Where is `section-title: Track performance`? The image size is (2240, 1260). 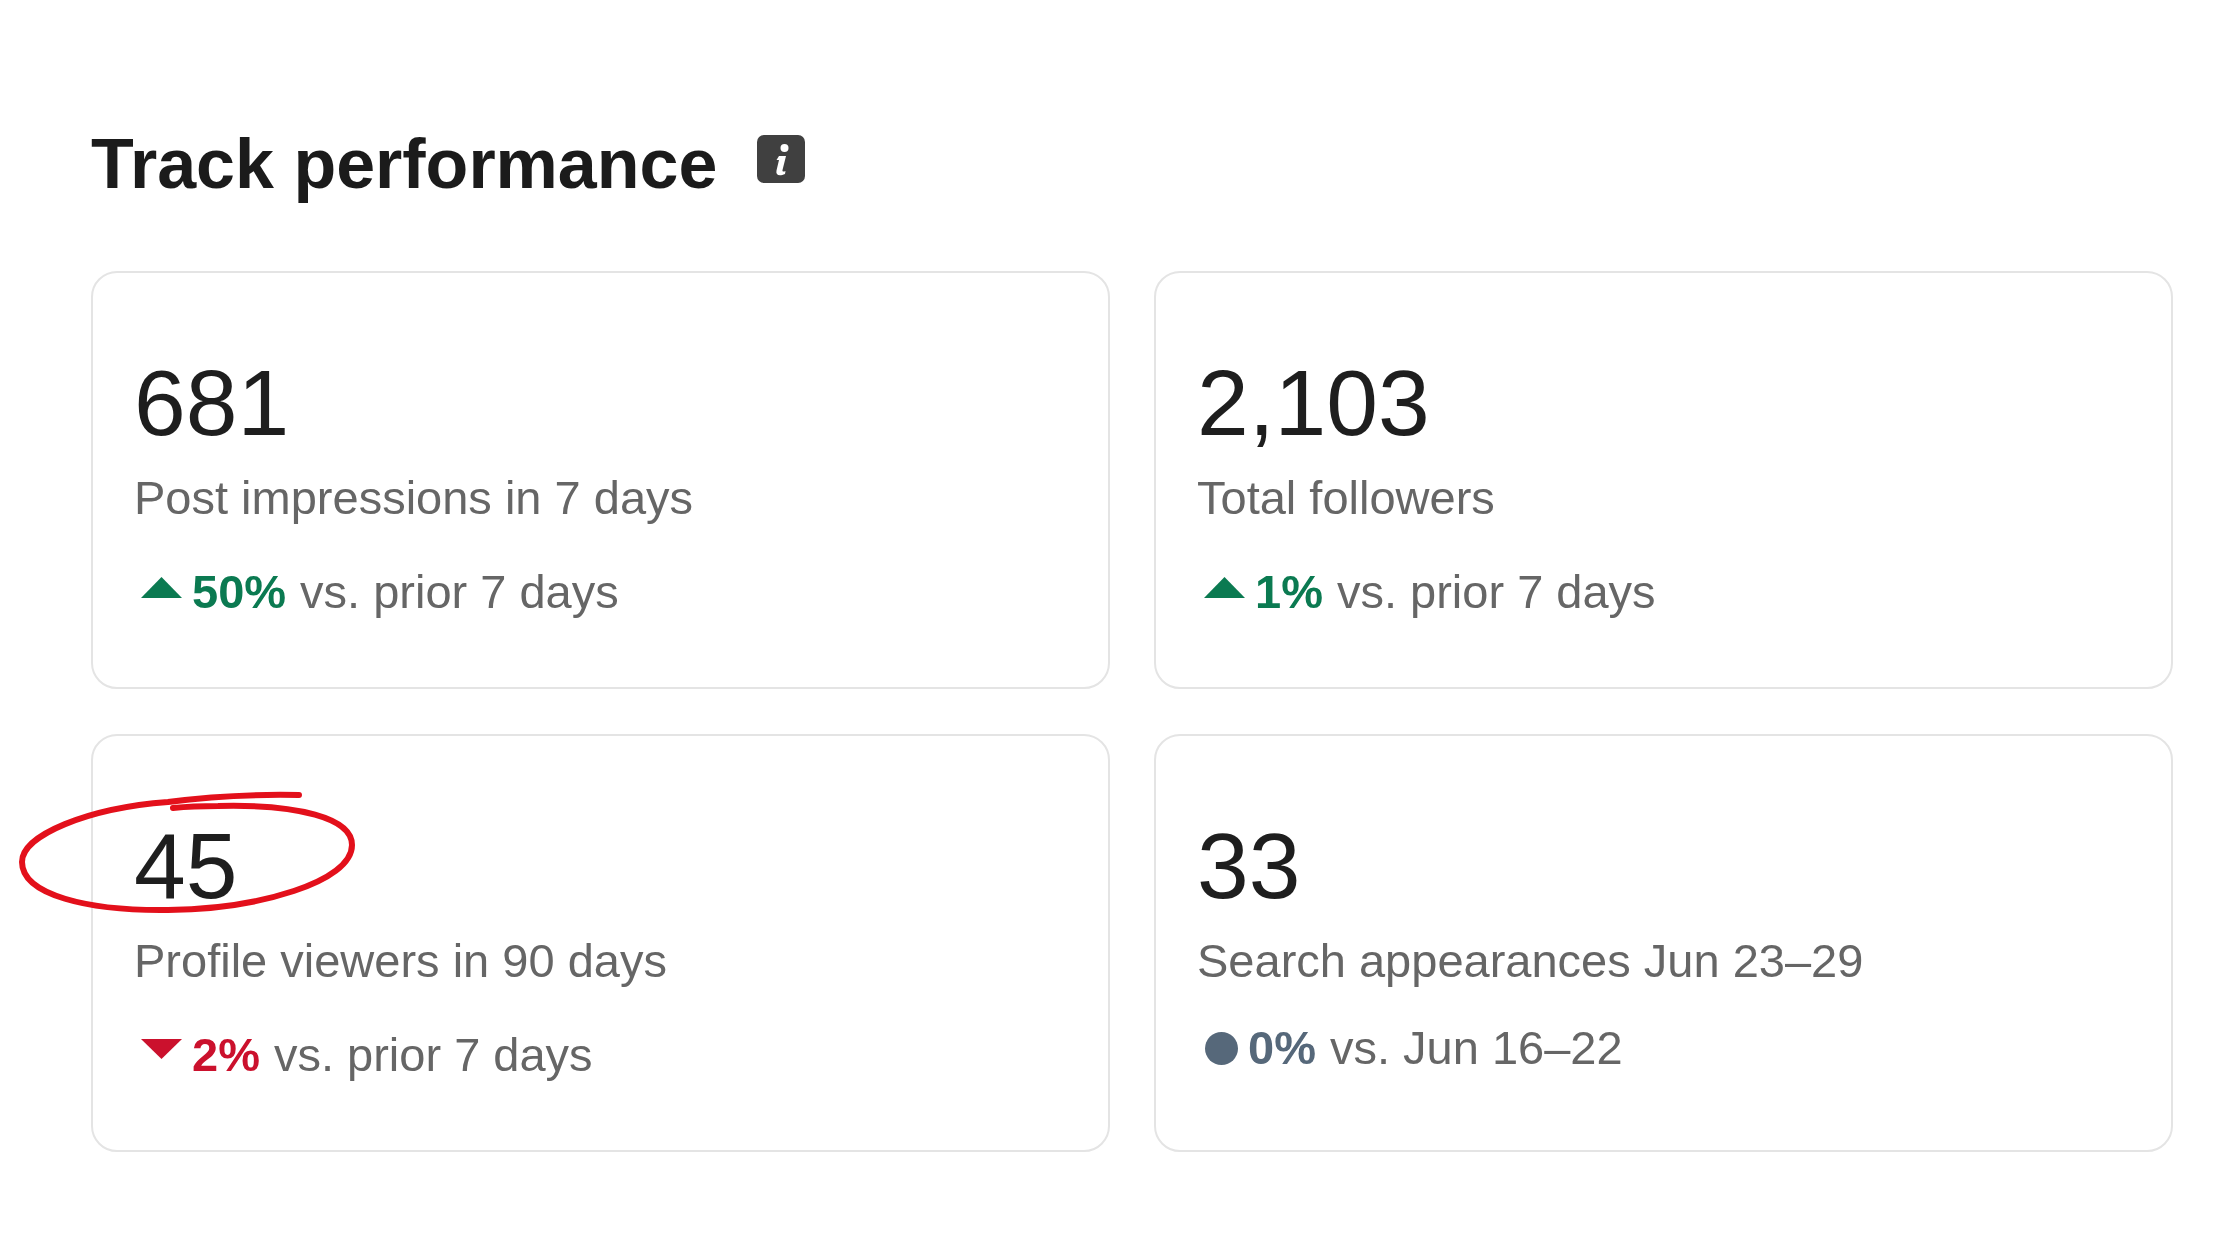
section-title: Track performance is located at coordinates (404, 164).